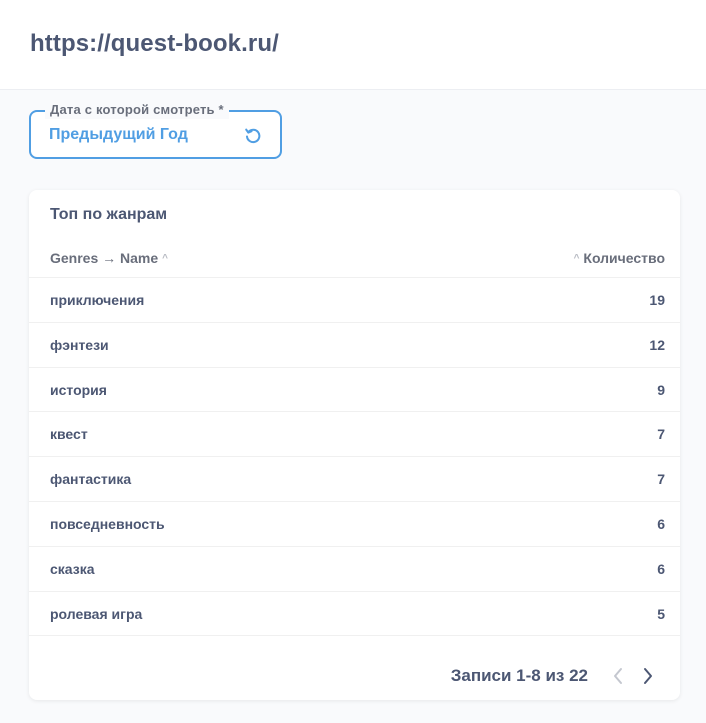  Describe the element at coordinates (354, 345) in the screenshot. I see `table-row: фэнтези 12` at that location.